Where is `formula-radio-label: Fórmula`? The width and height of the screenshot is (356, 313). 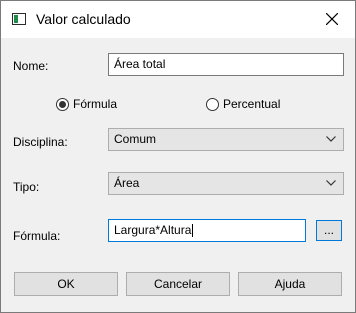 formula-radio-label: Fórmula is located at coordinates (95, 104).